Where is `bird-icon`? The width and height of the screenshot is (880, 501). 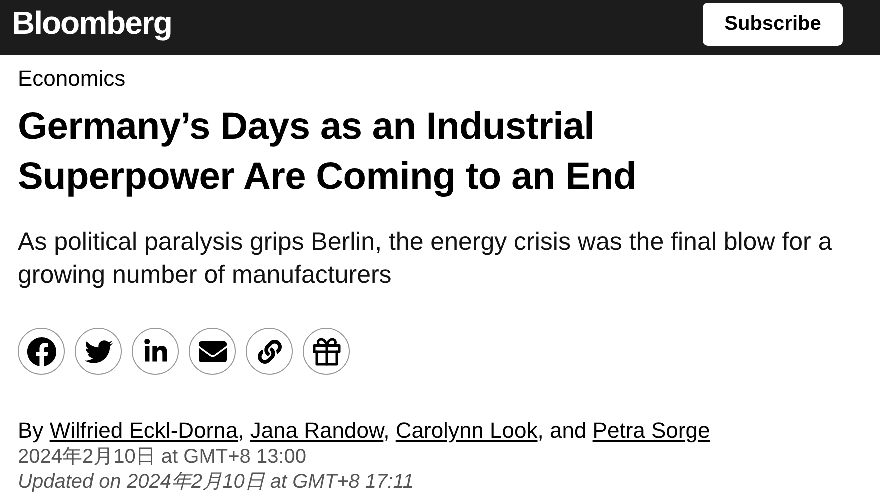 bird-icon is located at coordinates (98, 352).